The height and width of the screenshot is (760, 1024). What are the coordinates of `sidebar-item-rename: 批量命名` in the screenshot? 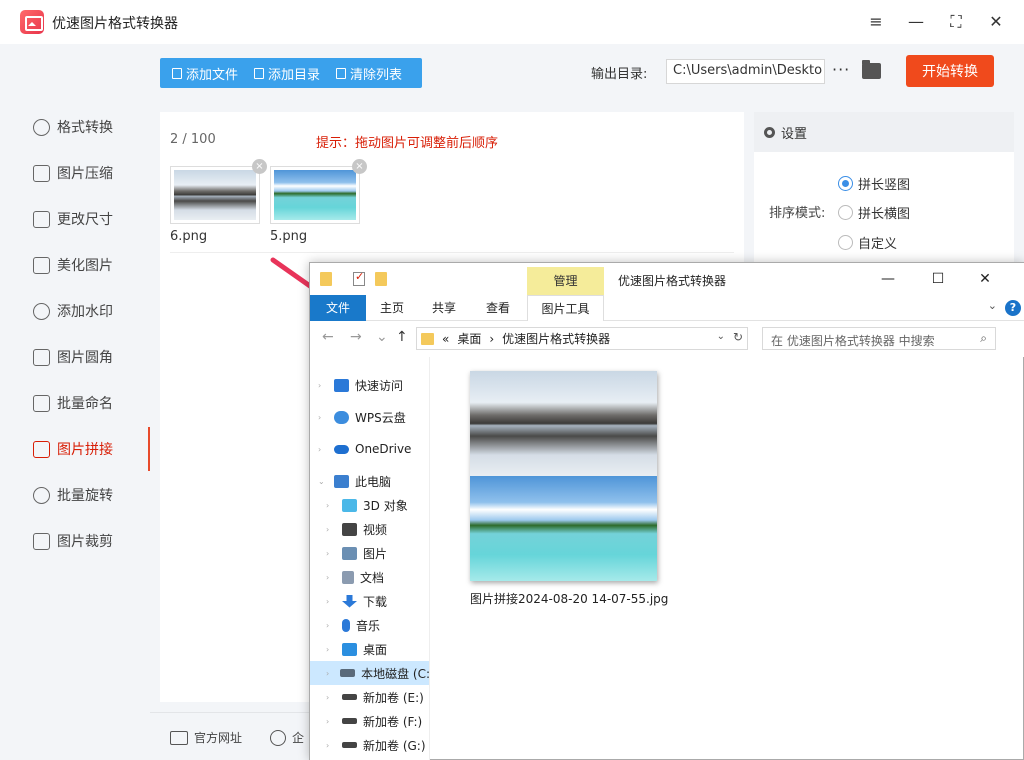 It's located at (75, 403).